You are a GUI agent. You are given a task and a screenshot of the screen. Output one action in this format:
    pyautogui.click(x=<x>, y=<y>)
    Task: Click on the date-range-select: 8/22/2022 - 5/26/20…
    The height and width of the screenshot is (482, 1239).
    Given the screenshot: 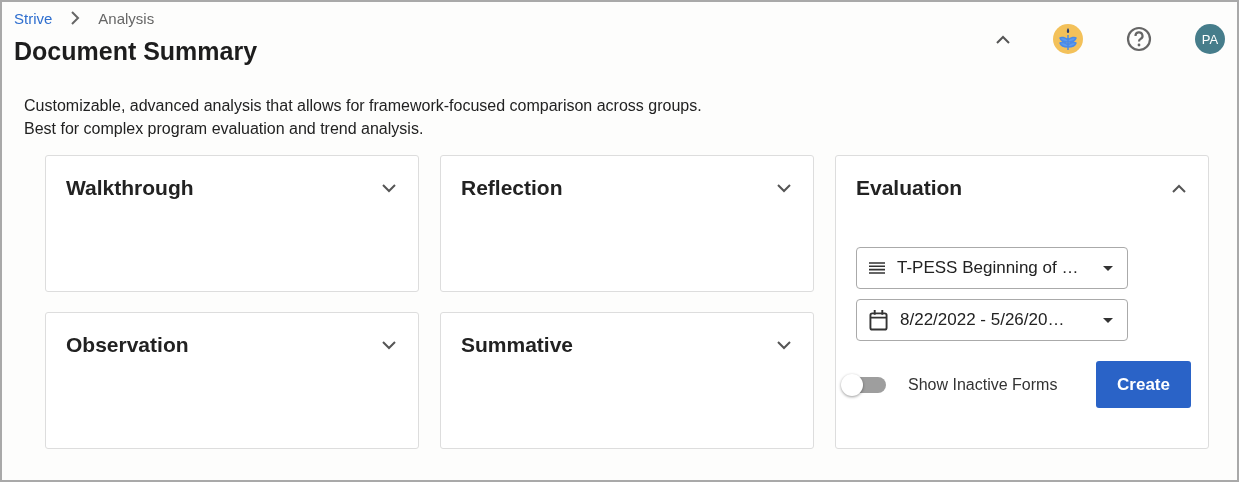 What is the action you would take?
    pyautogui.click(x=992, y=320)
    